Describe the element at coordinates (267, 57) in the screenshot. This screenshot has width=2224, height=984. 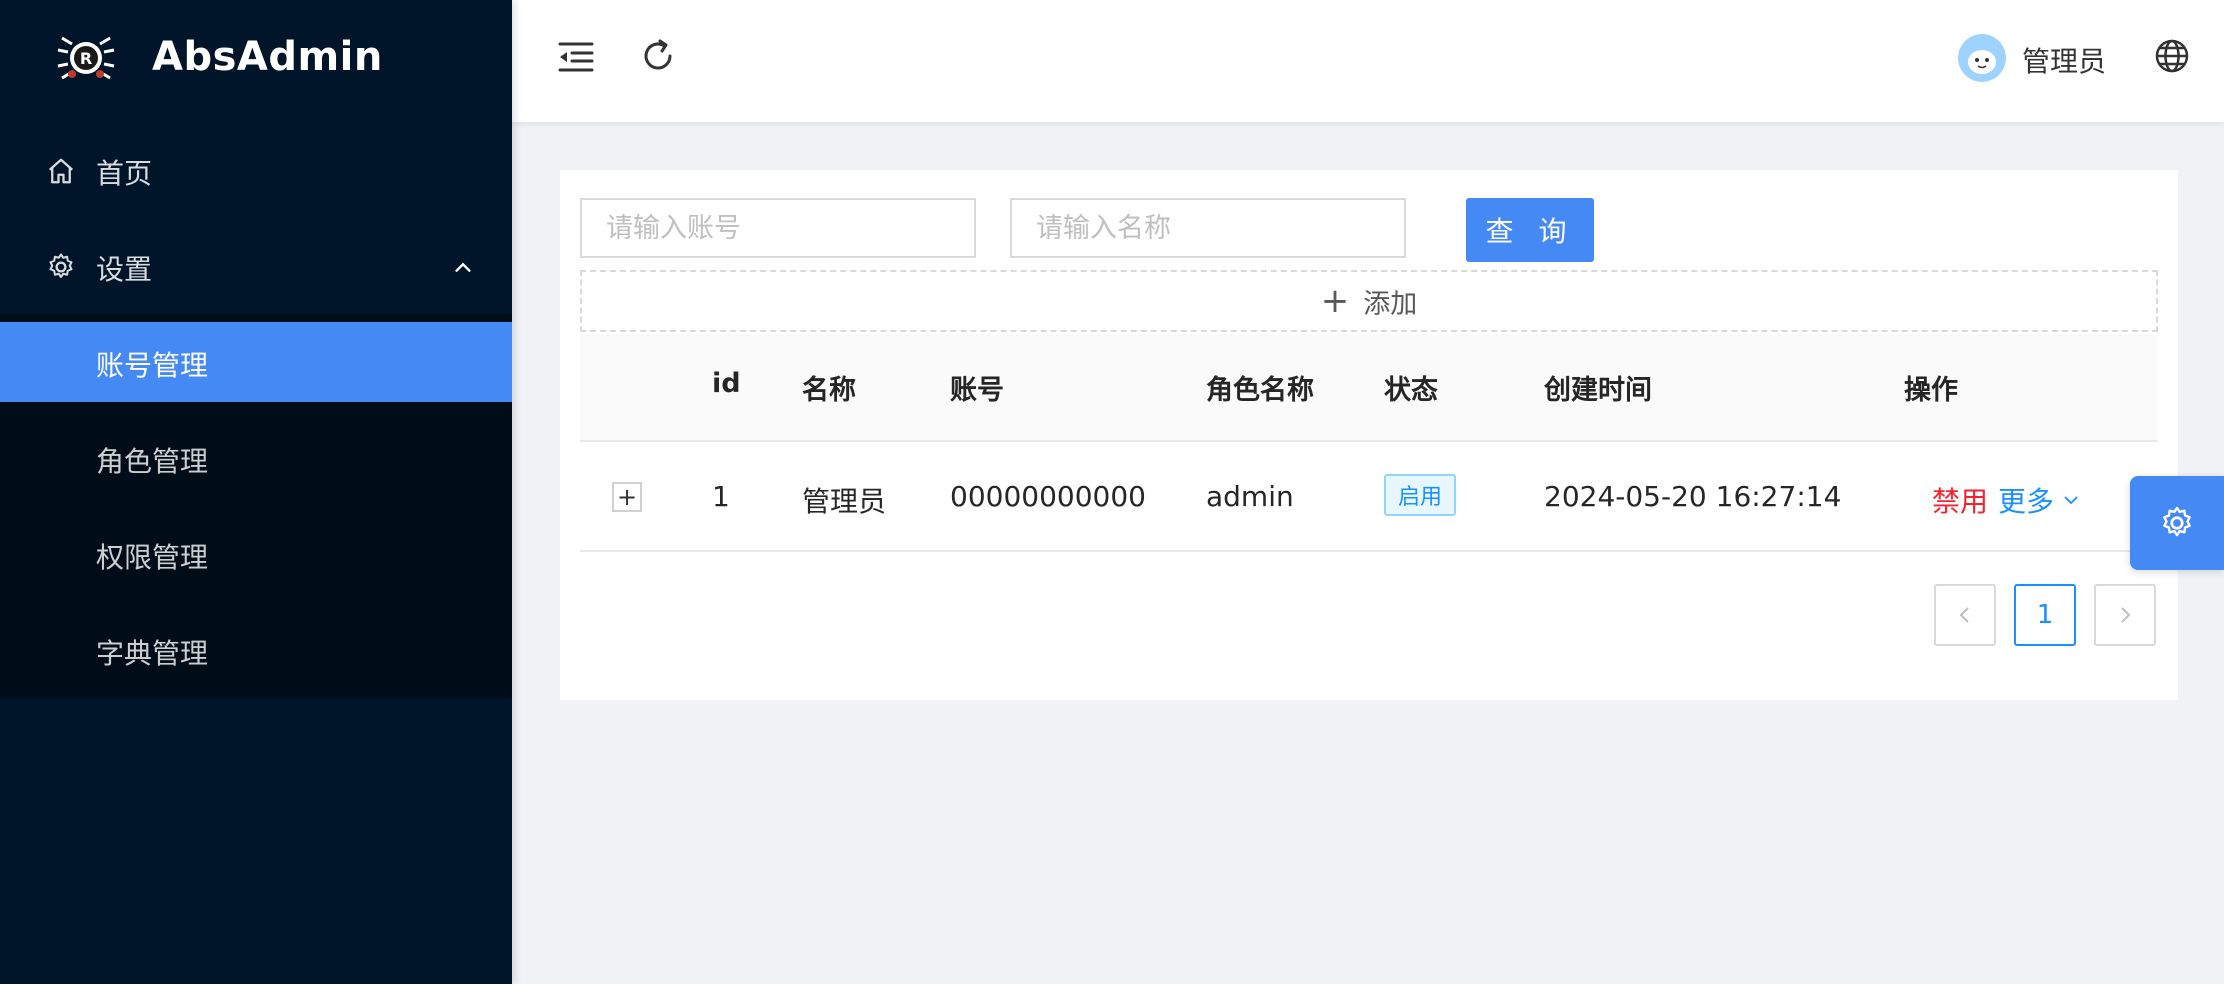
I see `app-title: AbsAdmin` at that location.